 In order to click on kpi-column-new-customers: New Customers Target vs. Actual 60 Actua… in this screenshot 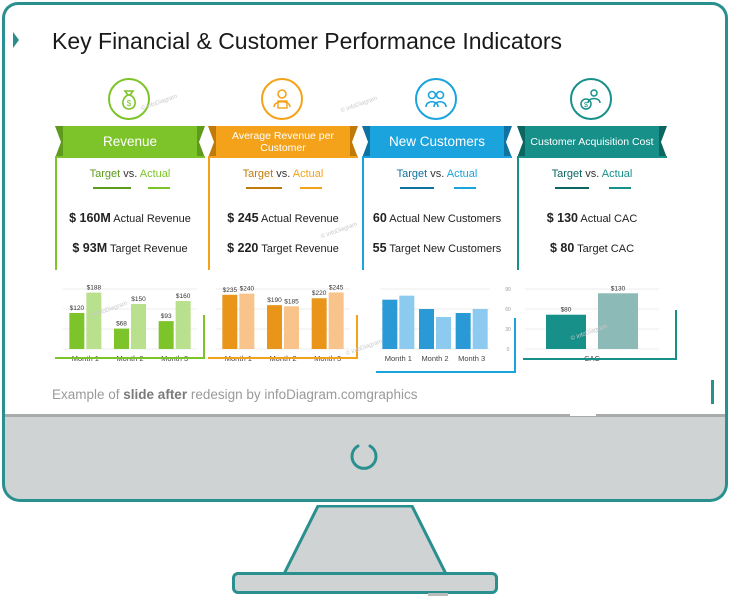, I will do `click(439, 228)`.